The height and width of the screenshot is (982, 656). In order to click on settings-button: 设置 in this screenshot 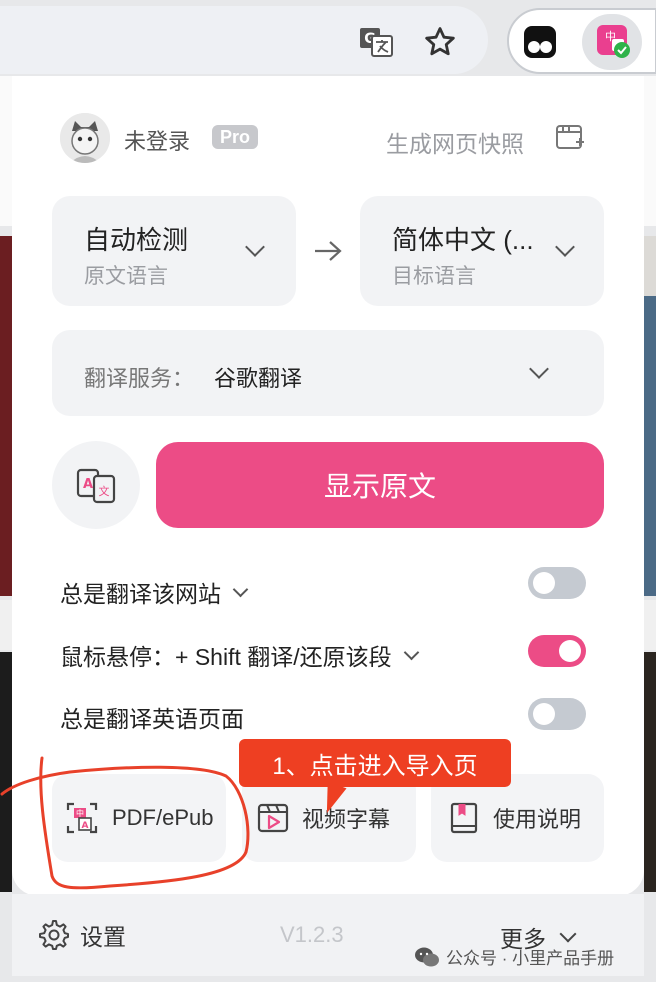, I will do `click(82, 935)`.